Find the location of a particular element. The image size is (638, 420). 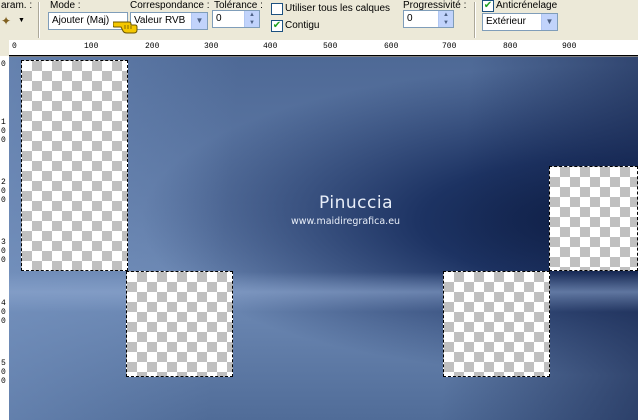

ruler-h-label: 800 is located at coordinates (510, 46).